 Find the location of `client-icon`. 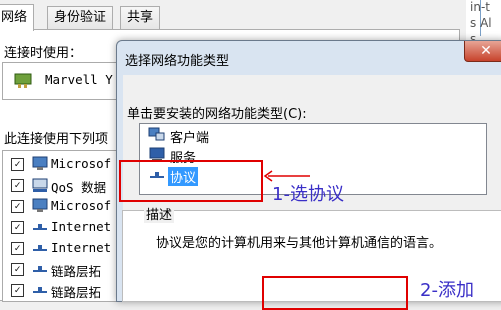

client-icon is located at coordinates (157, 137).